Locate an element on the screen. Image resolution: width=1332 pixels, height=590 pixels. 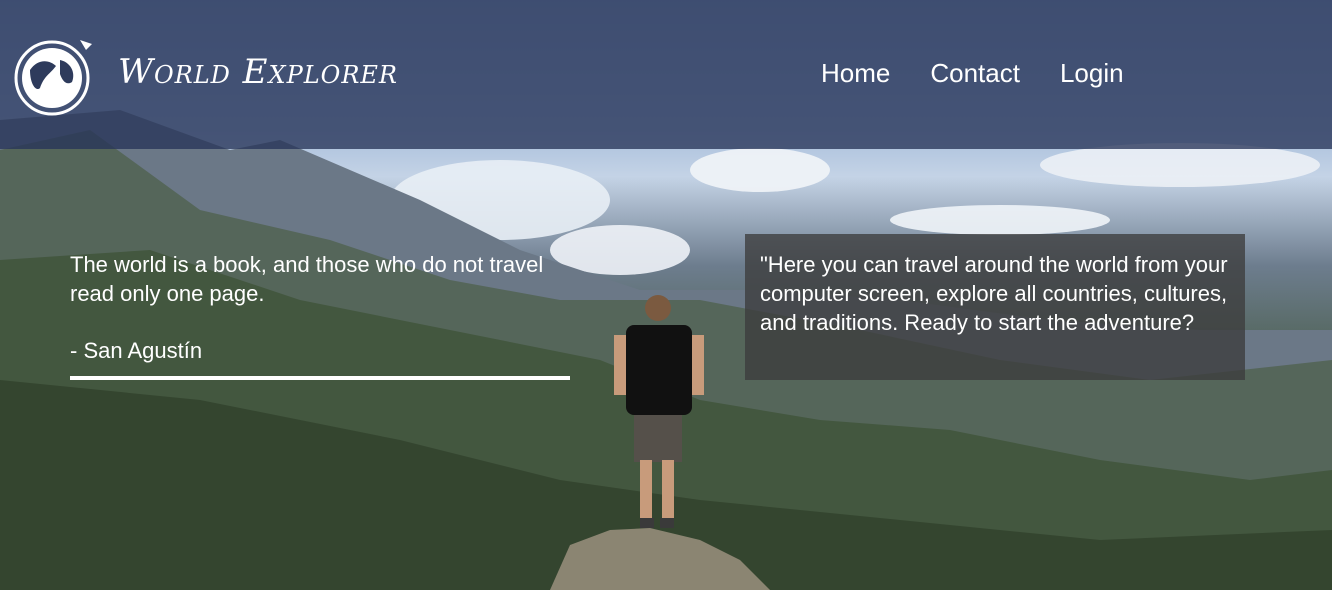
globe-icon is located at coordinates (60, 77).